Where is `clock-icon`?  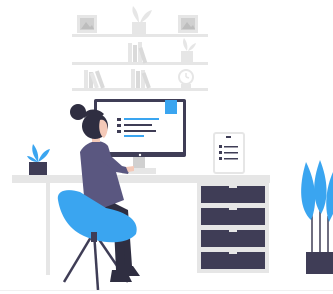 clock-icon is located at coordinates (186, 78).